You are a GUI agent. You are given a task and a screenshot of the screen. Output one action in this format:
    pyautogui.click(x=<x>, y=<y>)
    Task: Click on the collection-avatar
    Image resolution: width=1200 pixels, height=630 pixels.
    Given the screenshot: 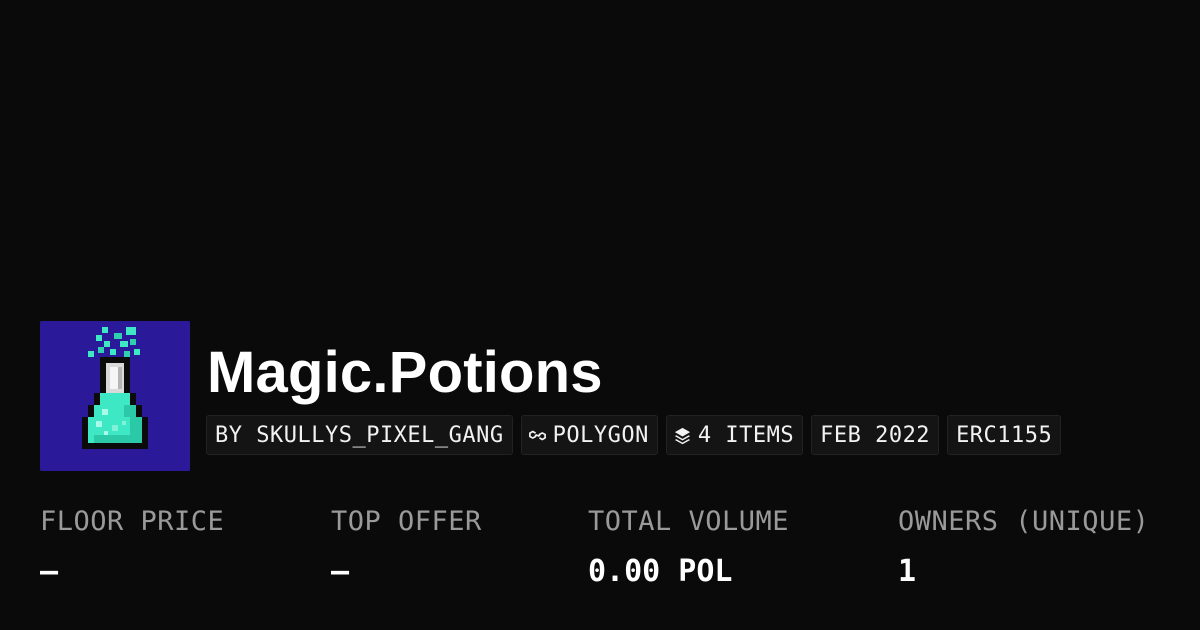 What is the action you would take?
    pyautogui.click(x=115, y=396)
    